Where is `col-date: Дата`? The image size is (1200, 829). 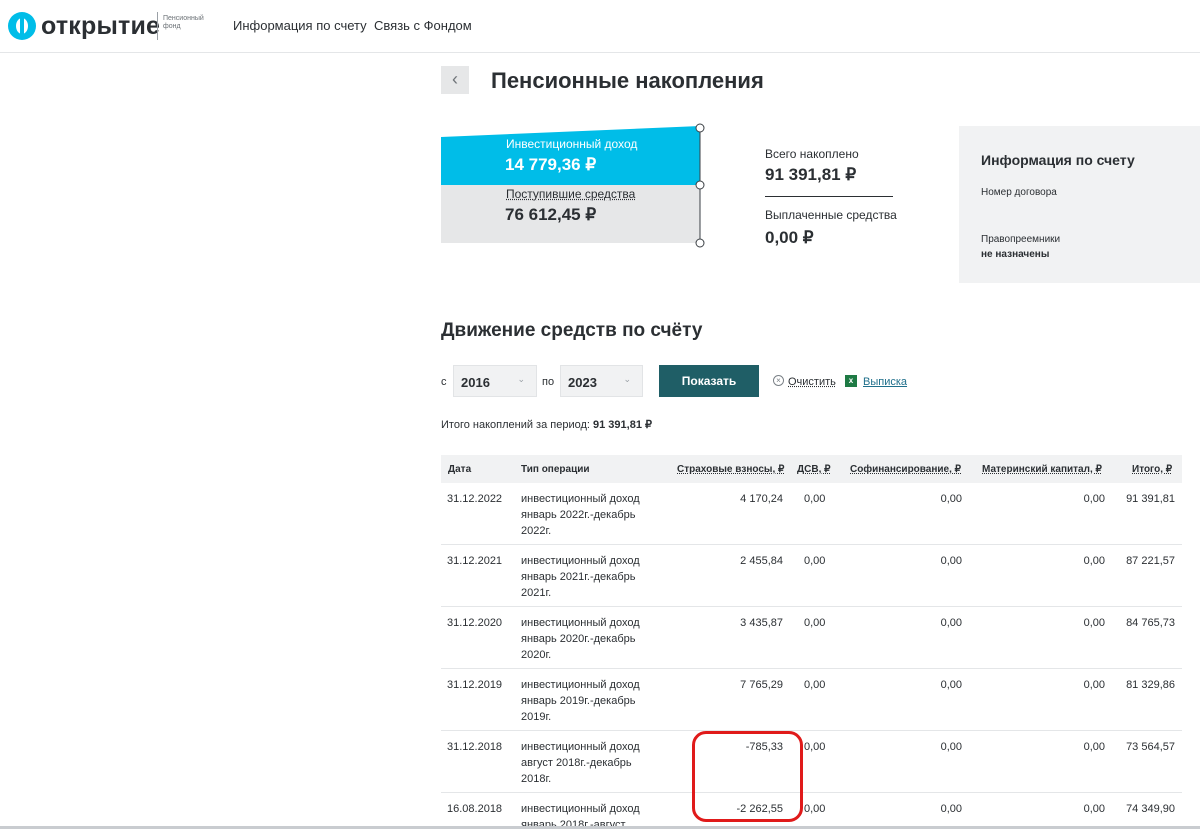 col-date: Дата is located at coordinates (460, 469).